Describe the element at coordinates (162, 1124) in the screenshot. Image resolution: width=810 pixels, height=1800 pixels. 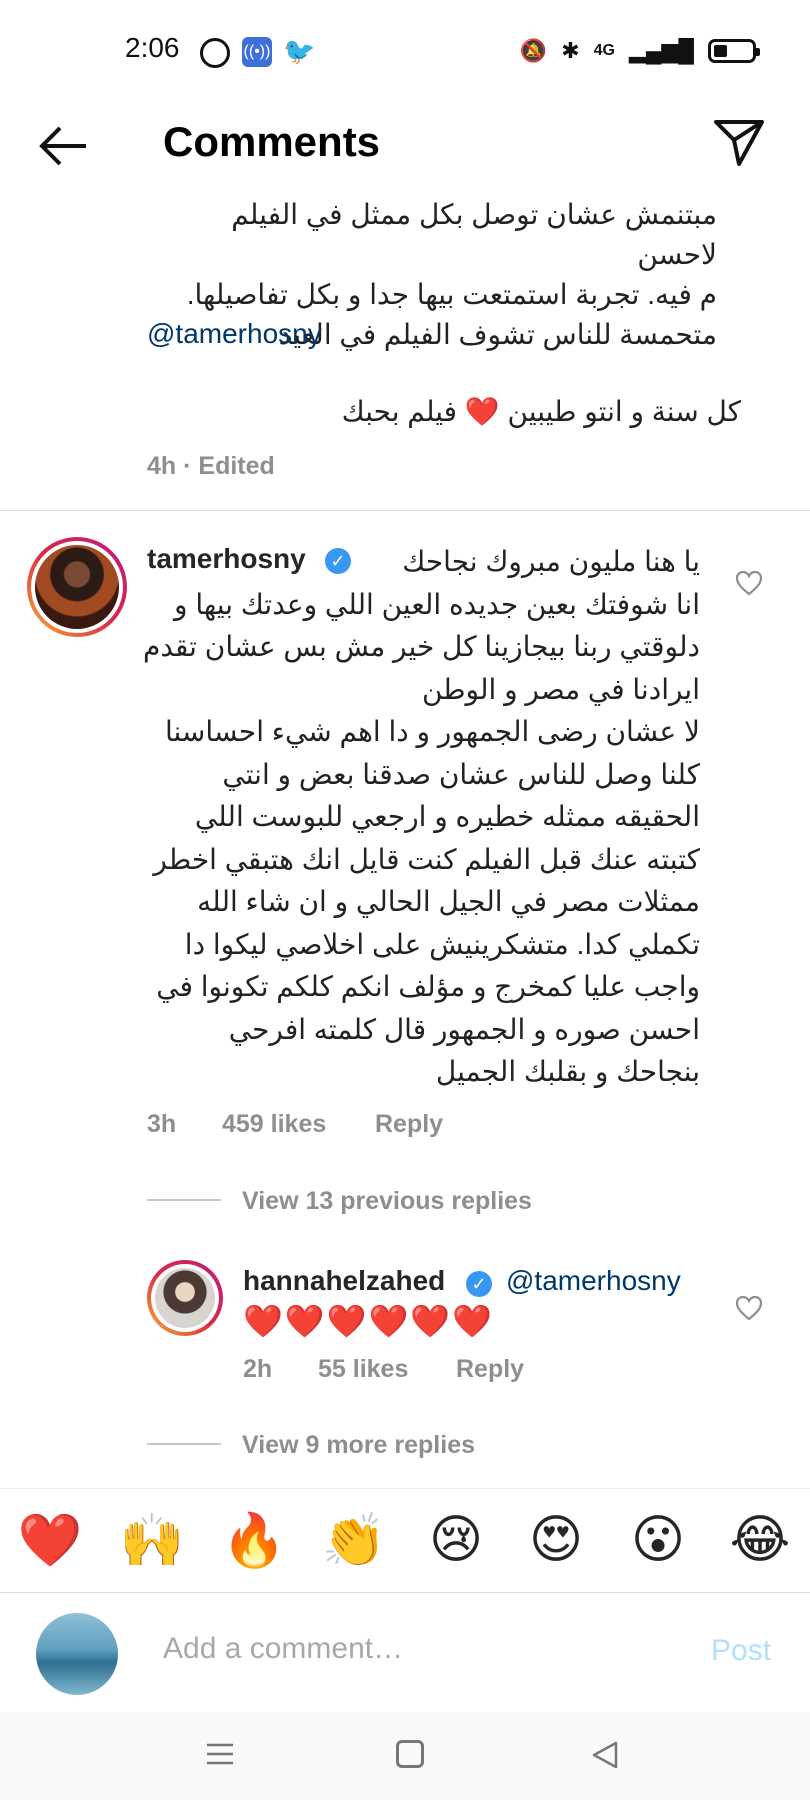
I see `comment-time: 3h` at that location.